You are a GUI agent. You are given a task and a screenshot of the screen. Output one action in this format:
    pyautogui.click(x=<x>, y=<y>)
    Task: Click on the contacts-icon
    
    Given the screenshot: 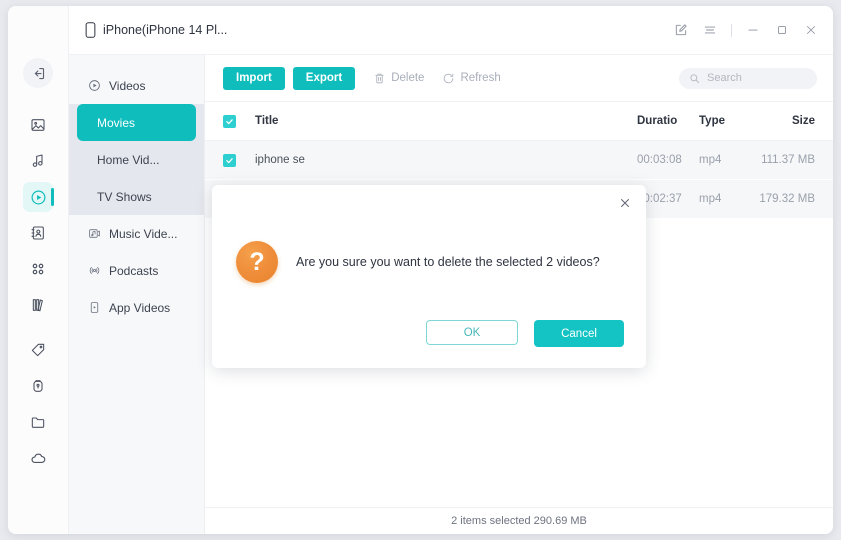 What is the action you would take?
    pyautogui.click(x=38, y=233)
    